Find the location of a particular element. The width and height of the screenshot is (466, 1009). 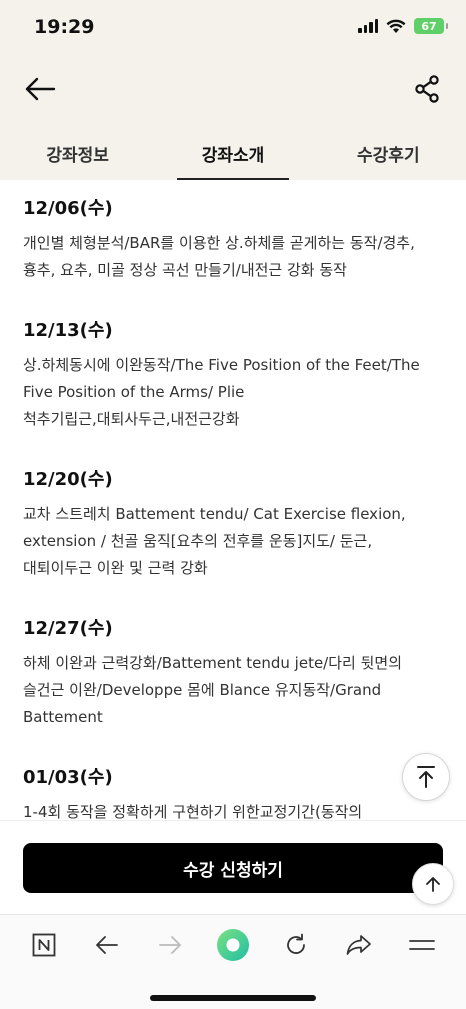

status-time: 19:29 is located at coordinates (64, 27).